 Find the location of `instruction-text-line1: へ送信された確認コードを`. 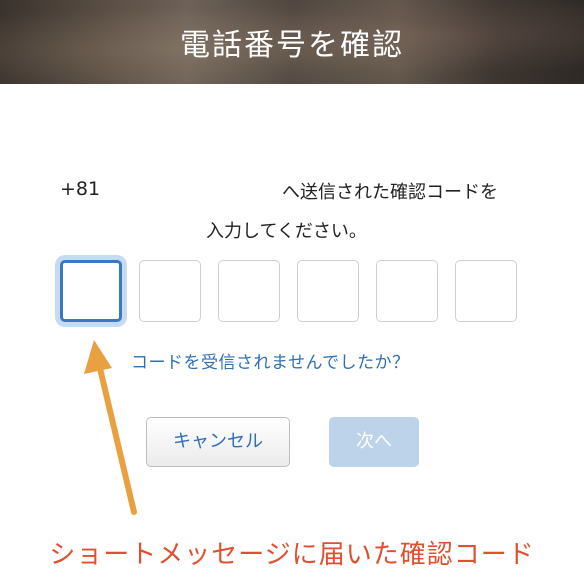

instruction-text-line1: へ送信された確認コードを is located at coordinates (390, 192).